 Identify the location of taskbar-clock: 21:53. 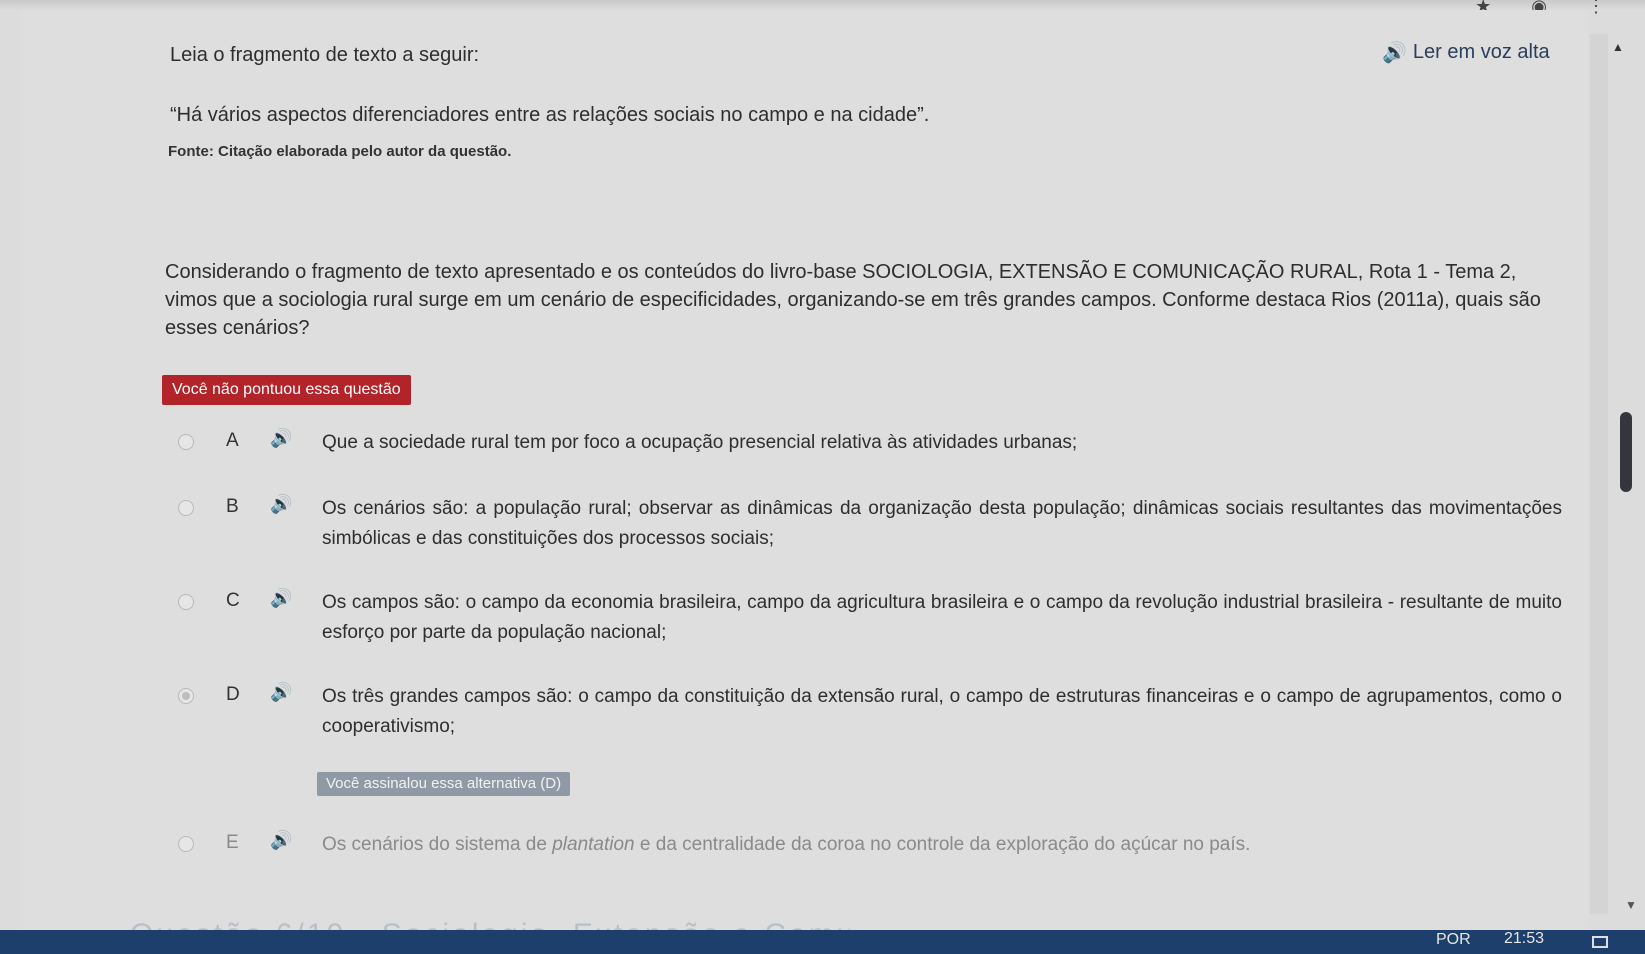
(1524, 939).